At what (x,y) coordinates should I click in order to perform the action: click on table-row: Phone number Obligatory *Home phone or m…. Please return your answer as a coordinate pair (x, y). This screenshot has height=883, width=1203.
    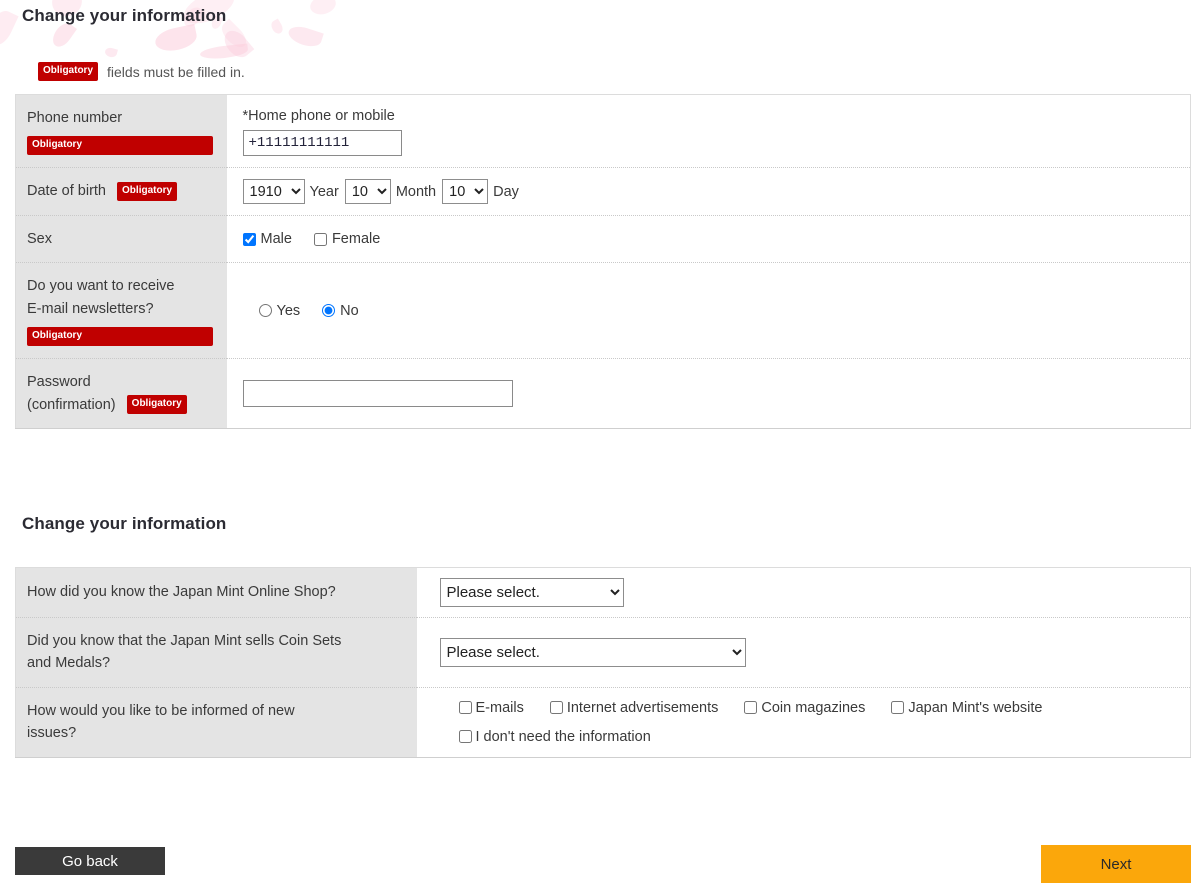
    Looking at the image, I should click on (603, 131).